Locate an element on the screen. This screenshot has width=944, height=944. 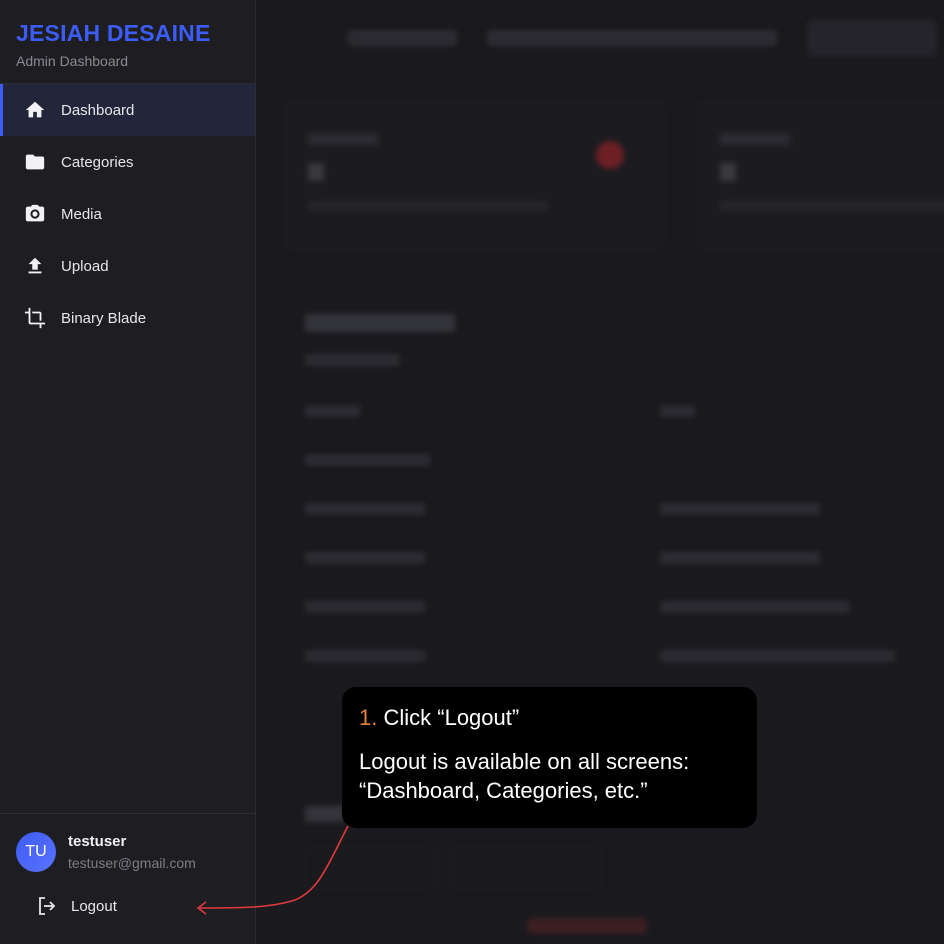
user-info: testuser testuser@gmail.com is located at coordinates (132, 852).